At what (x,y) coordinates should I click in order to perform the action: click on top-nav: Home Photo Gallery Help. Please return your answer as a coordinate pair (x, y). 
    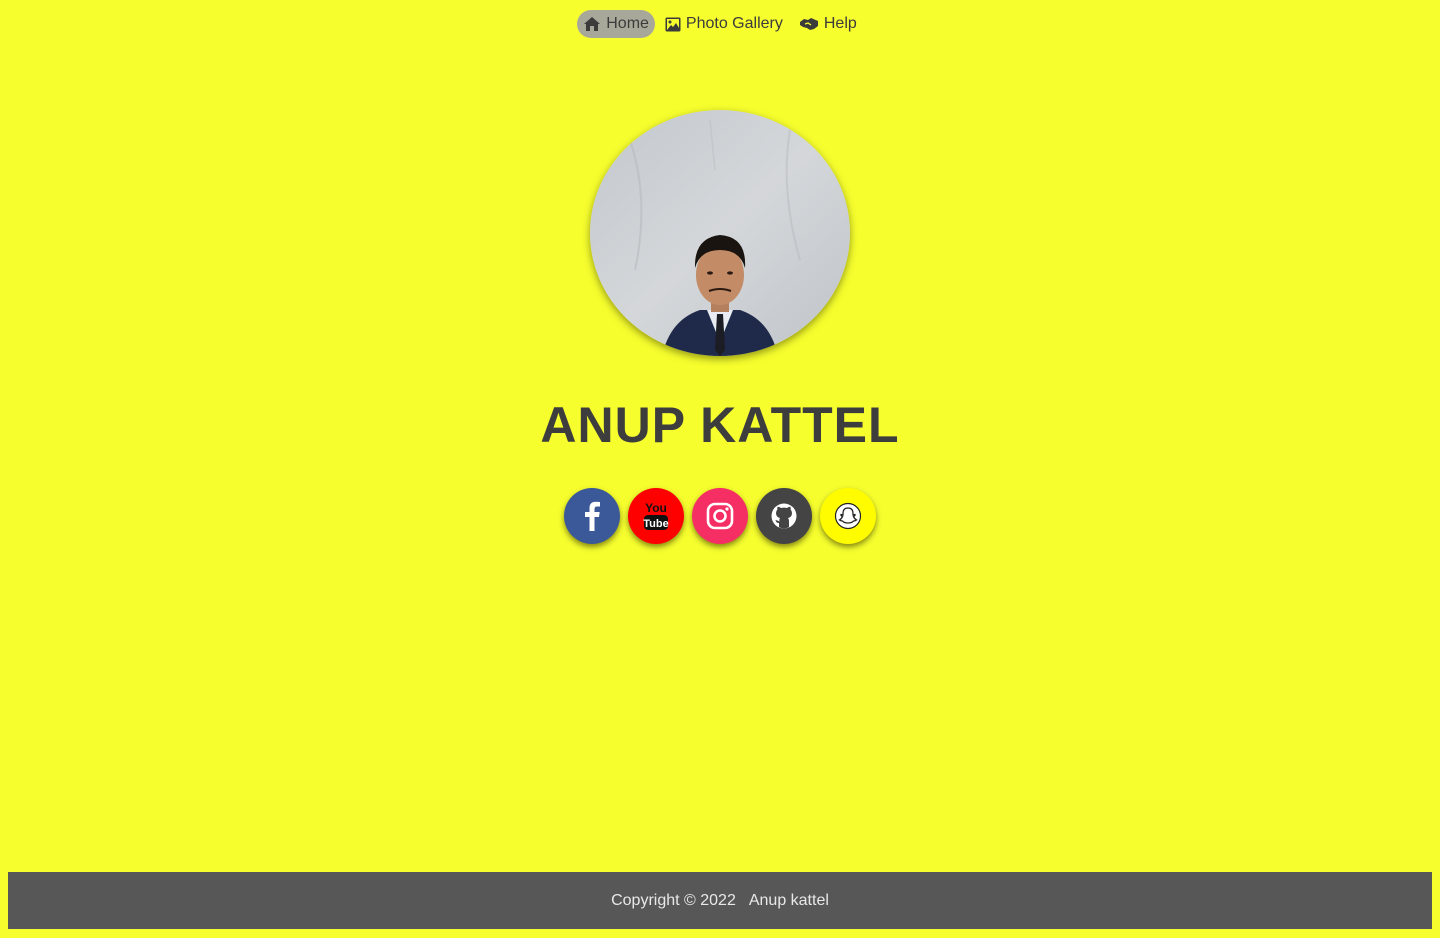
    Looking at the image, I should click on (720, 24).